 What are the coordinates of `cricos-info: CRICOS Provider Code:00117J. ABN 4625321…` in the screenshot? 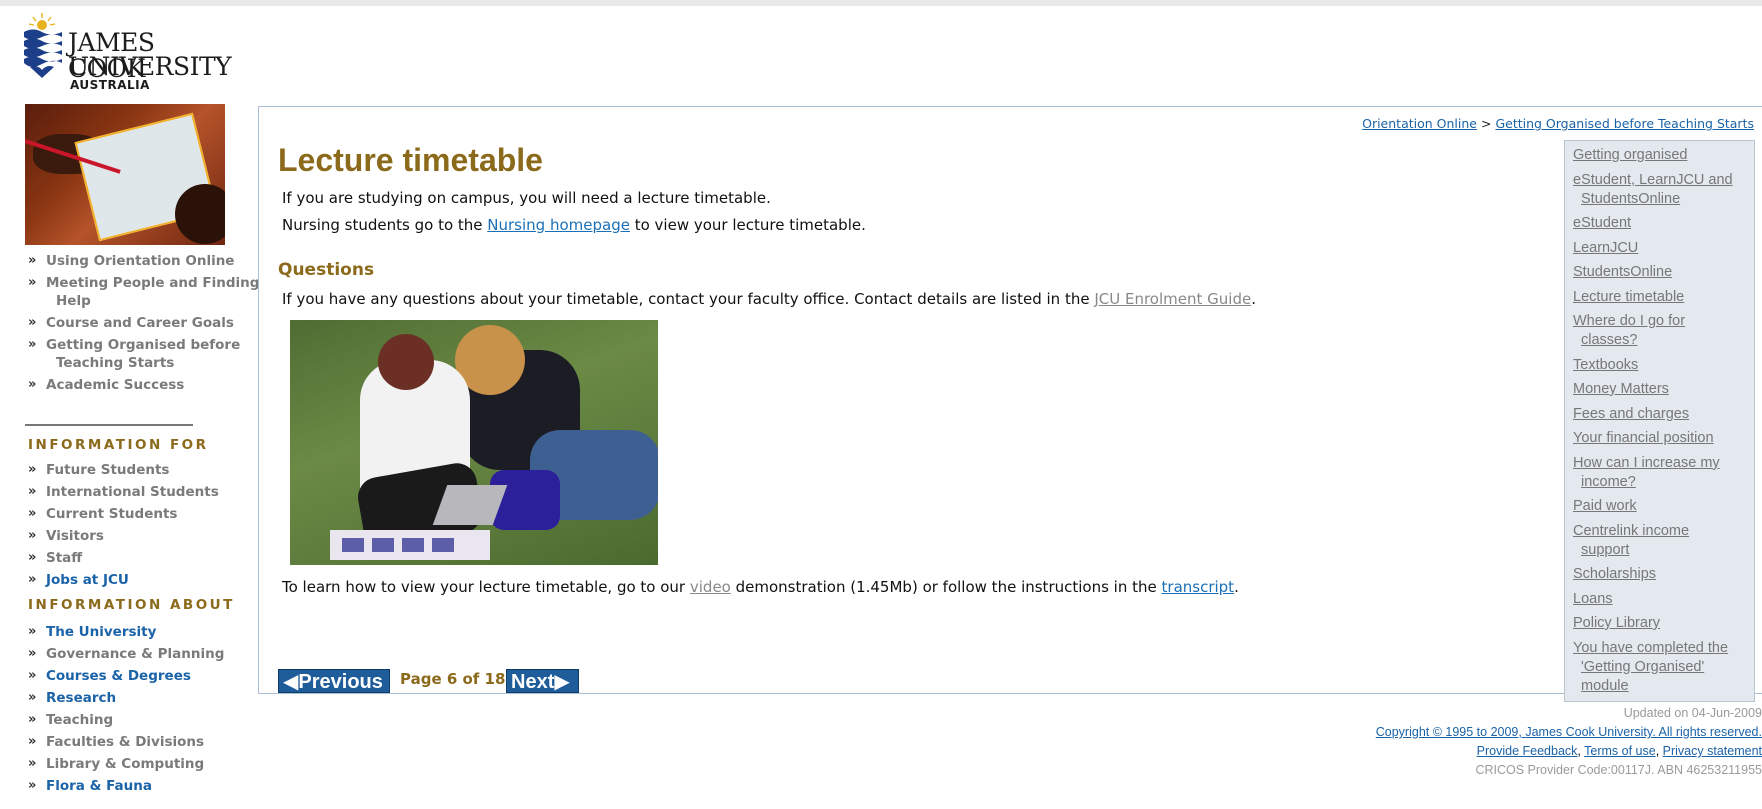 It's located at (1618, 770).